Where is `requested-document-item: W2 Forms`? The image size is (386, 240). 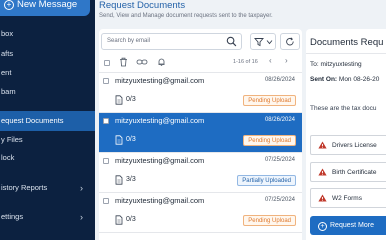 requested-document-item: W2 Forms is located at coordinates (348, 198).